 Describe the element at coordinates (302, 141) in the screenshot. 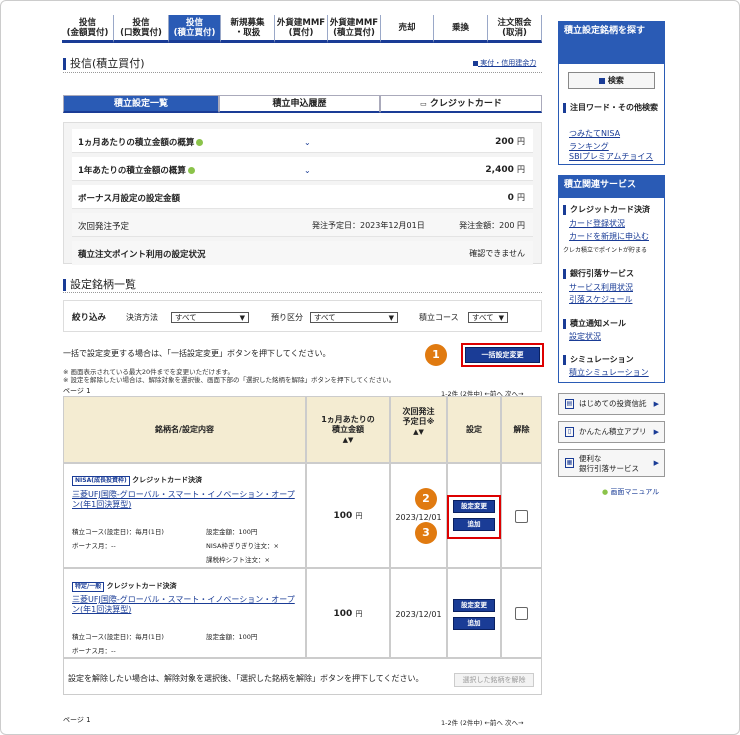

I see `summary-row-monthly: 1ヵ月あたりの積立金額の概算 ⌄ 200 円` at that location.